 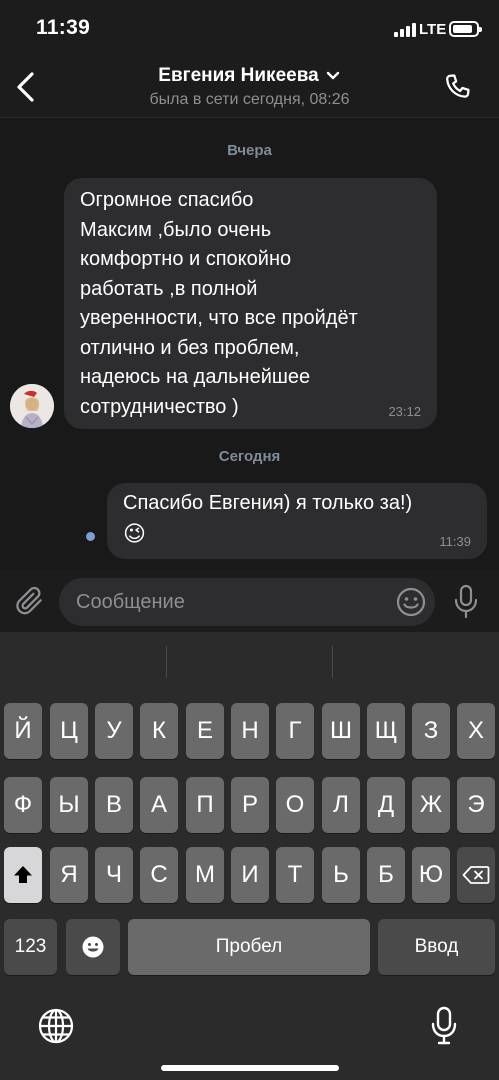 I want to click on key: Ц, so click(x=69, y=731).